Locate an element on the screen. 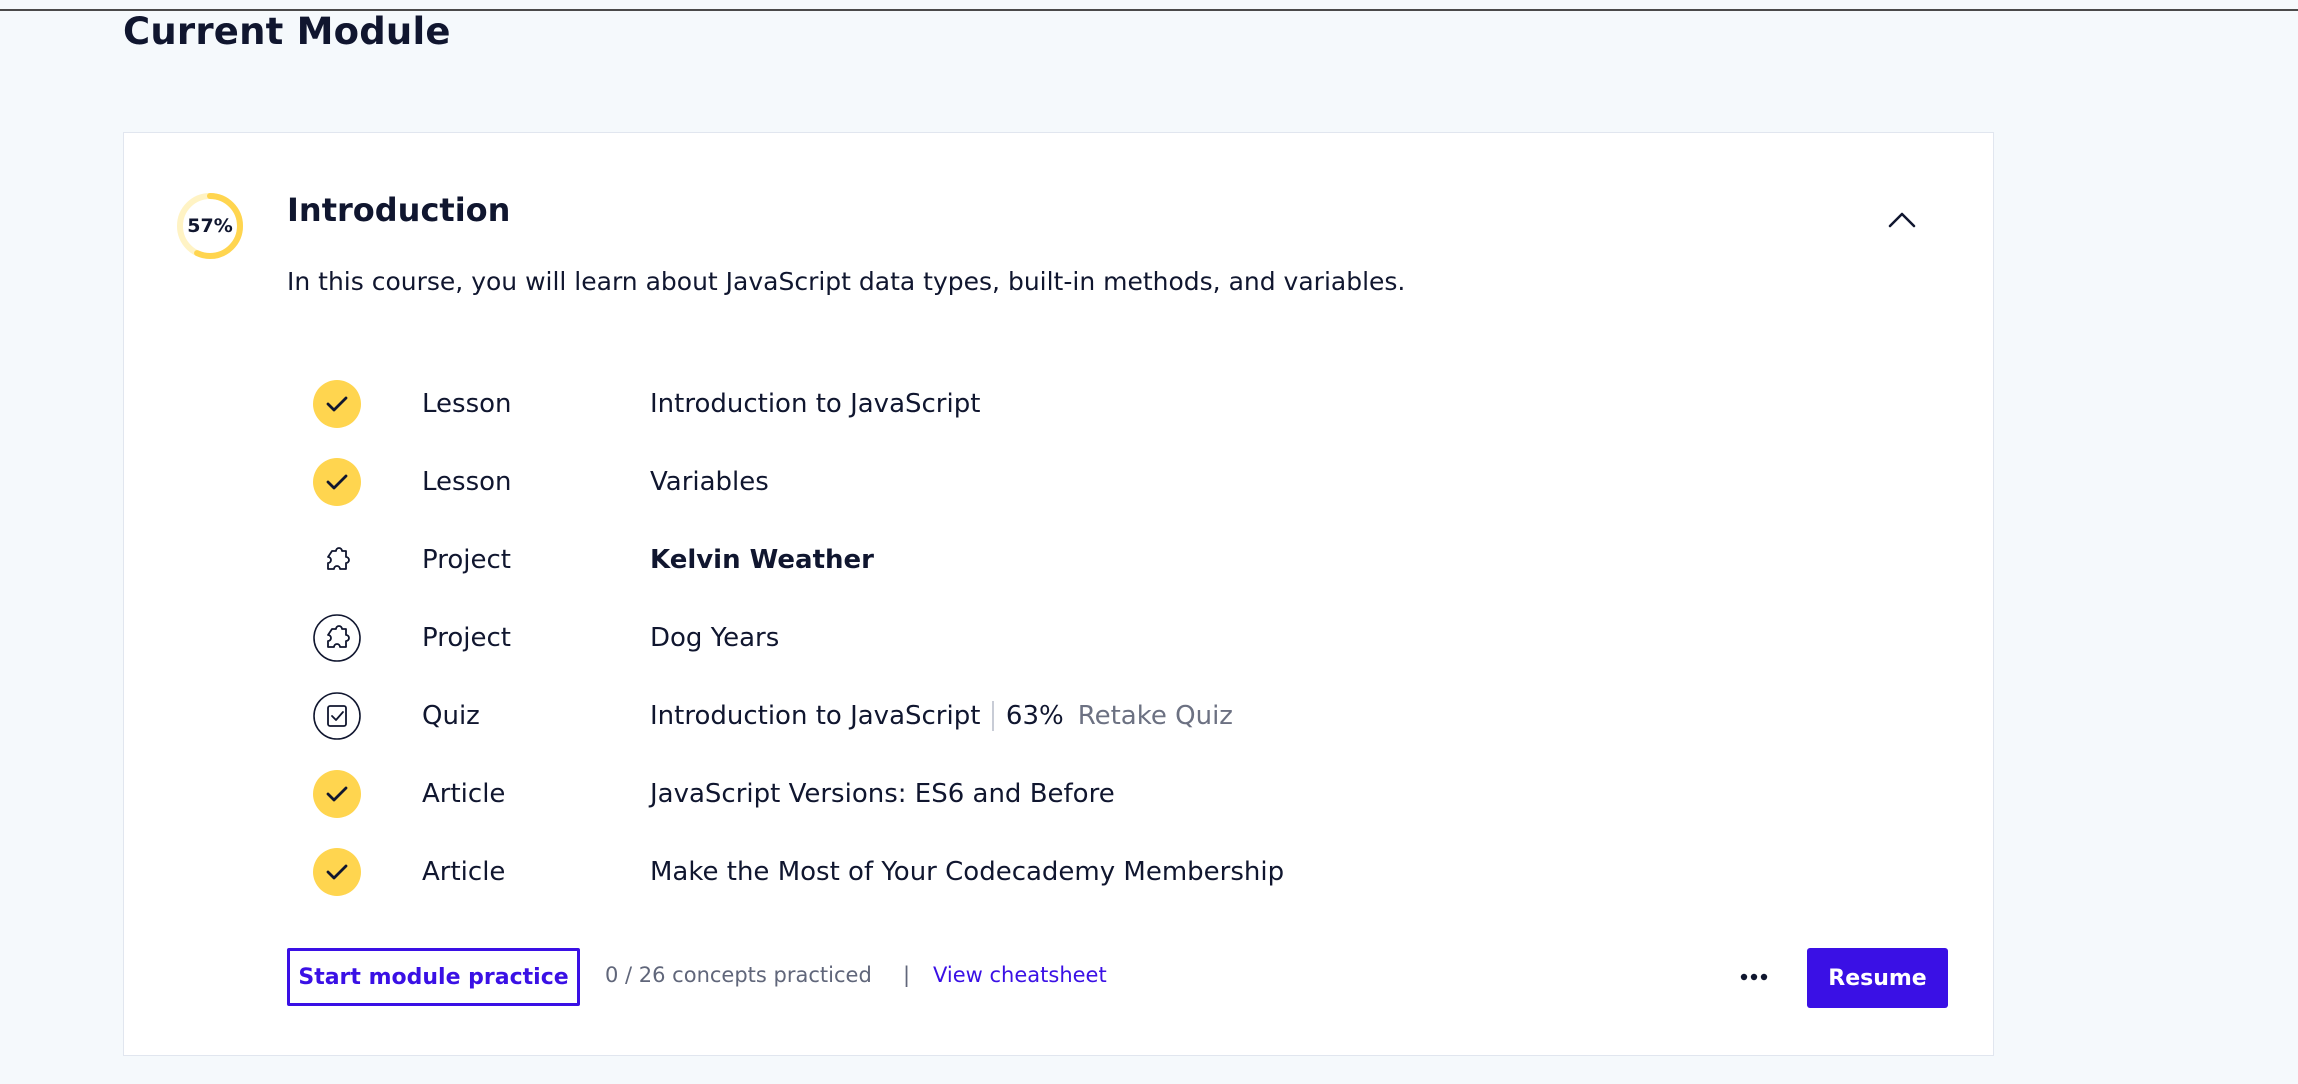 Image resolution: width=2298 pixels, height=1084 pixels. collapse-module-button is located at coordinates (1902, 220).